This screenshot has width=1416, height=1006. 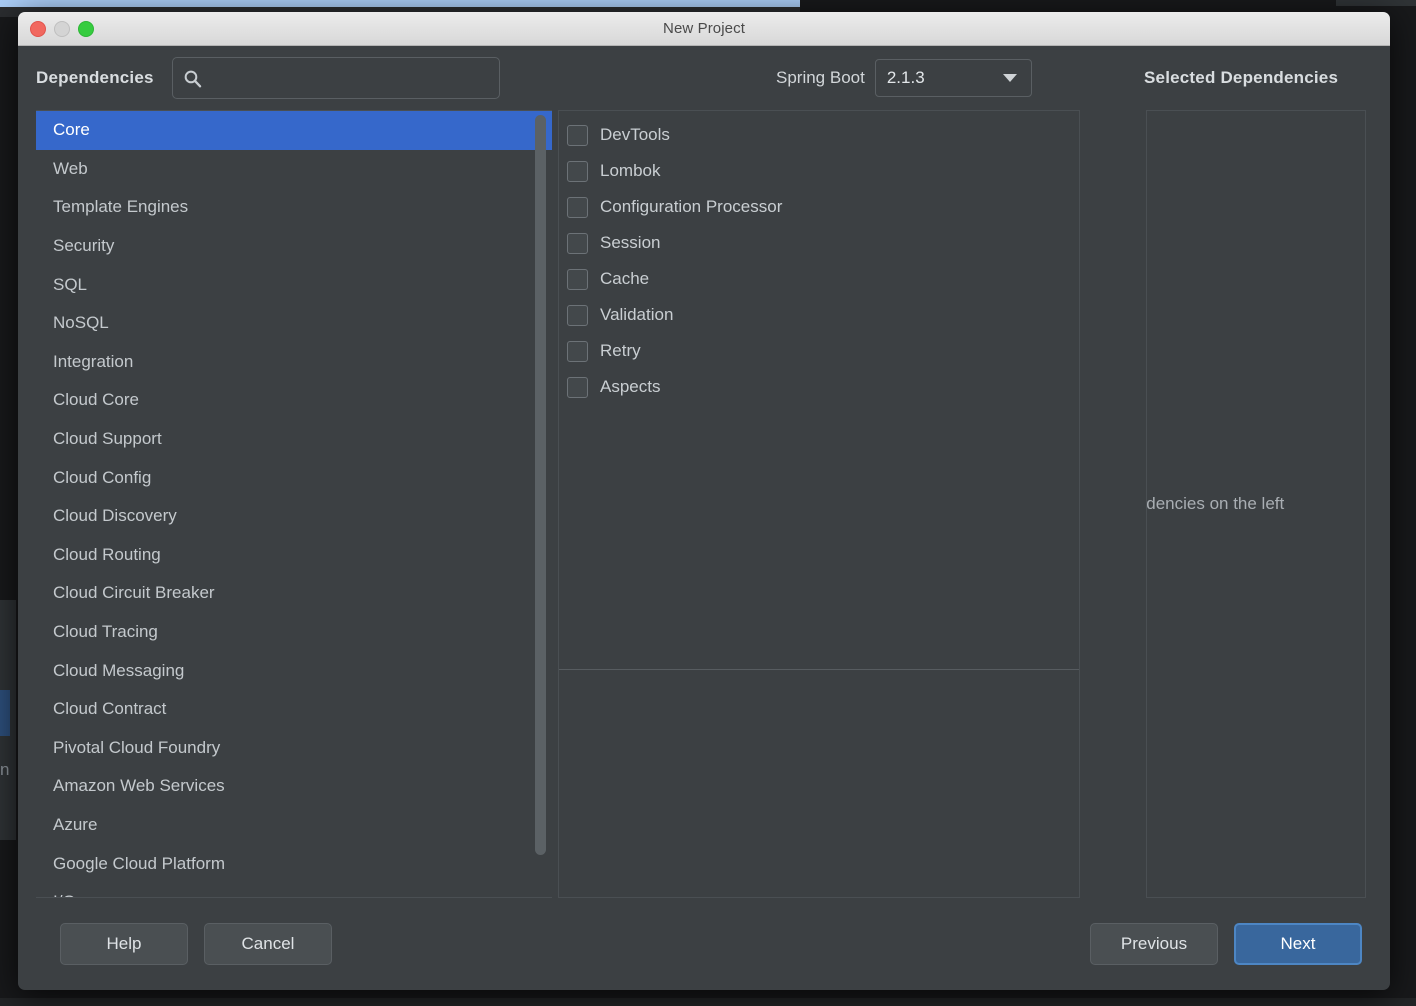 I want to click on dependency-item: Lombok, so click(x=819, y=171).